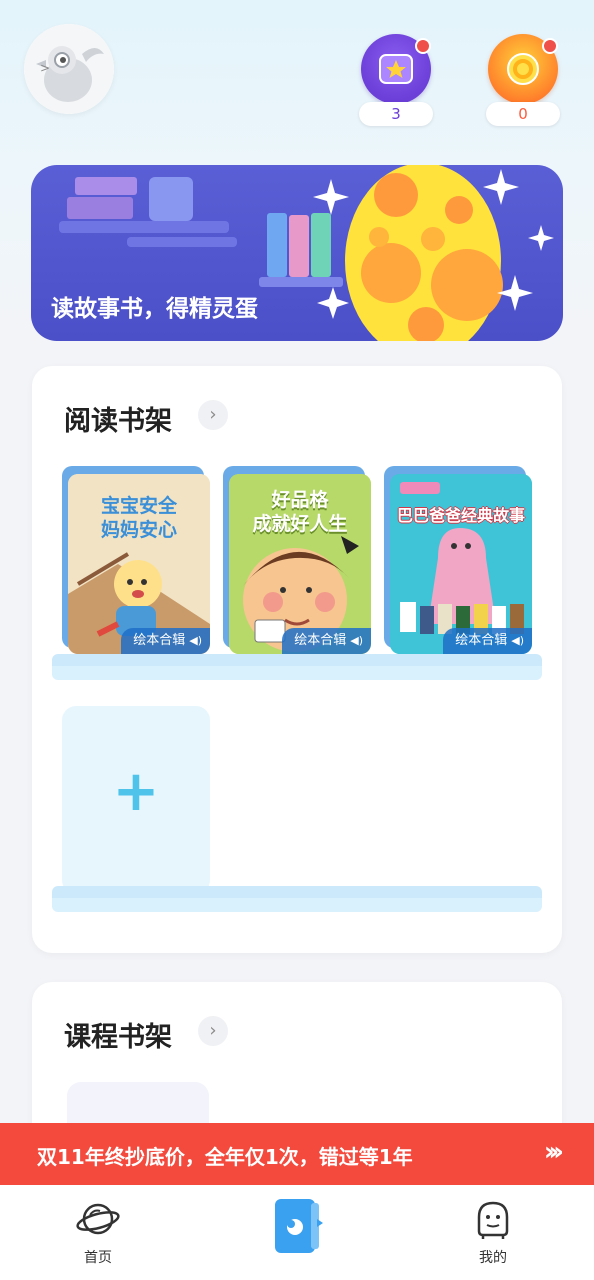 The image size is (594, 1280). Describe the element at coordinates (300, 512) in the screenshot. I see `book-cover-title: 好品格 成就好人生` at that location.